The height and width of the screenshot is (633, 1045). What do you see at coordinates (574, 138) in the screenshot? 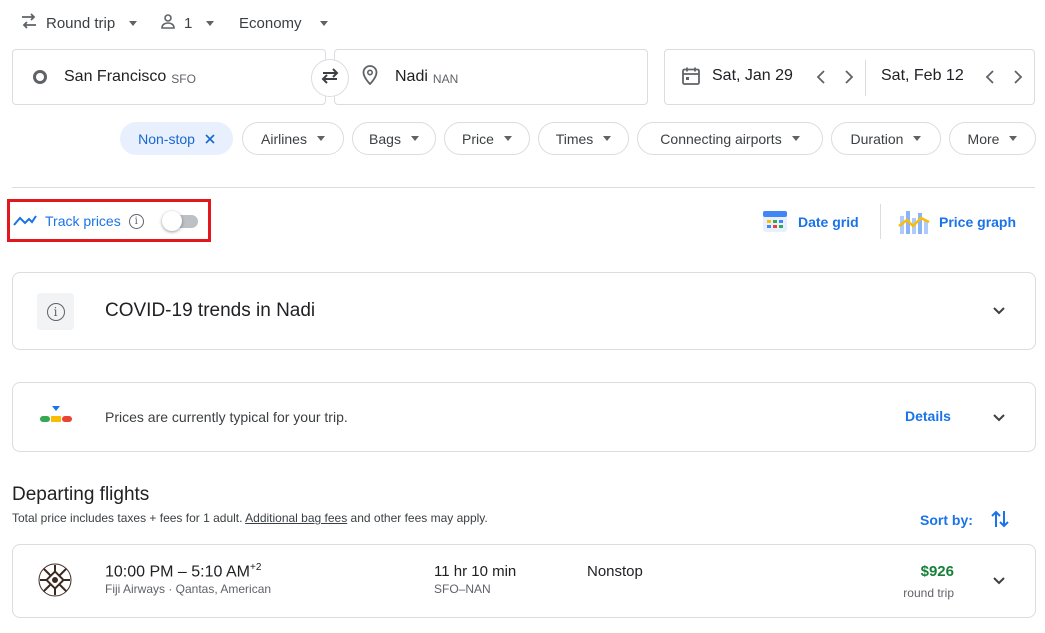
I see `chip-label: Times` at bounding box center [574, 138].